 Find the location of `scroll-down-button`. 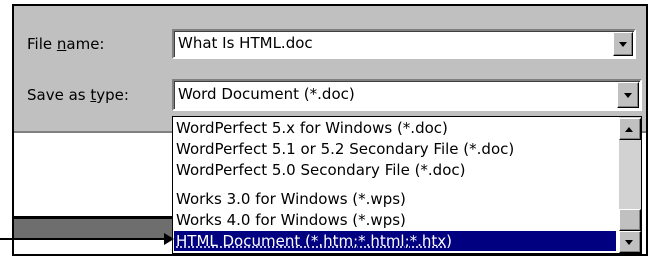

scroll-down-button is located at coordinates (630, 242).